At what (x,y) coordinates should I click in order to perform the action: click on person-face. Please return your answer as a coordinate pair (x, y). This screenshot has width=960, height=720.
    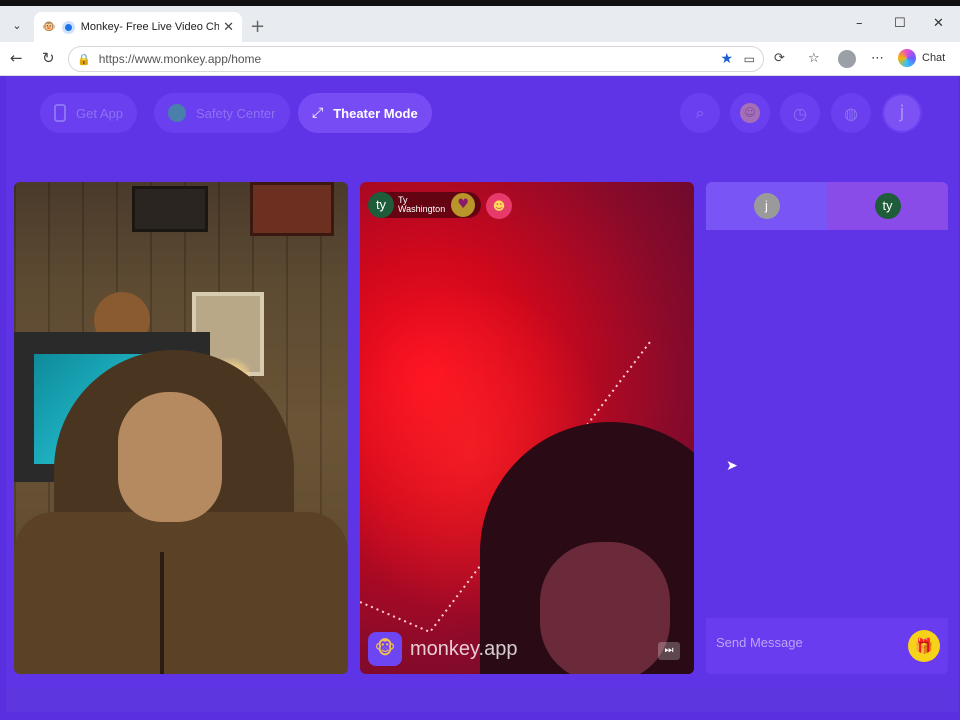
    Looking at the image, I should click on (170, 457).